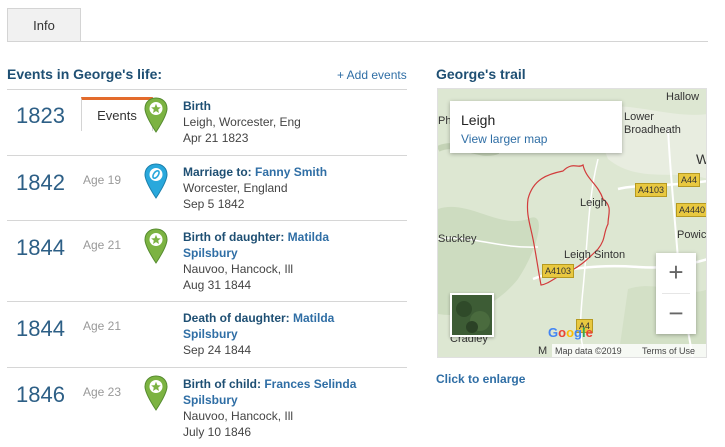 Image resolution: width=725 pixels, height=447 pixels. I want to click on event-date: Apr 21 1823, so click(216, 138).